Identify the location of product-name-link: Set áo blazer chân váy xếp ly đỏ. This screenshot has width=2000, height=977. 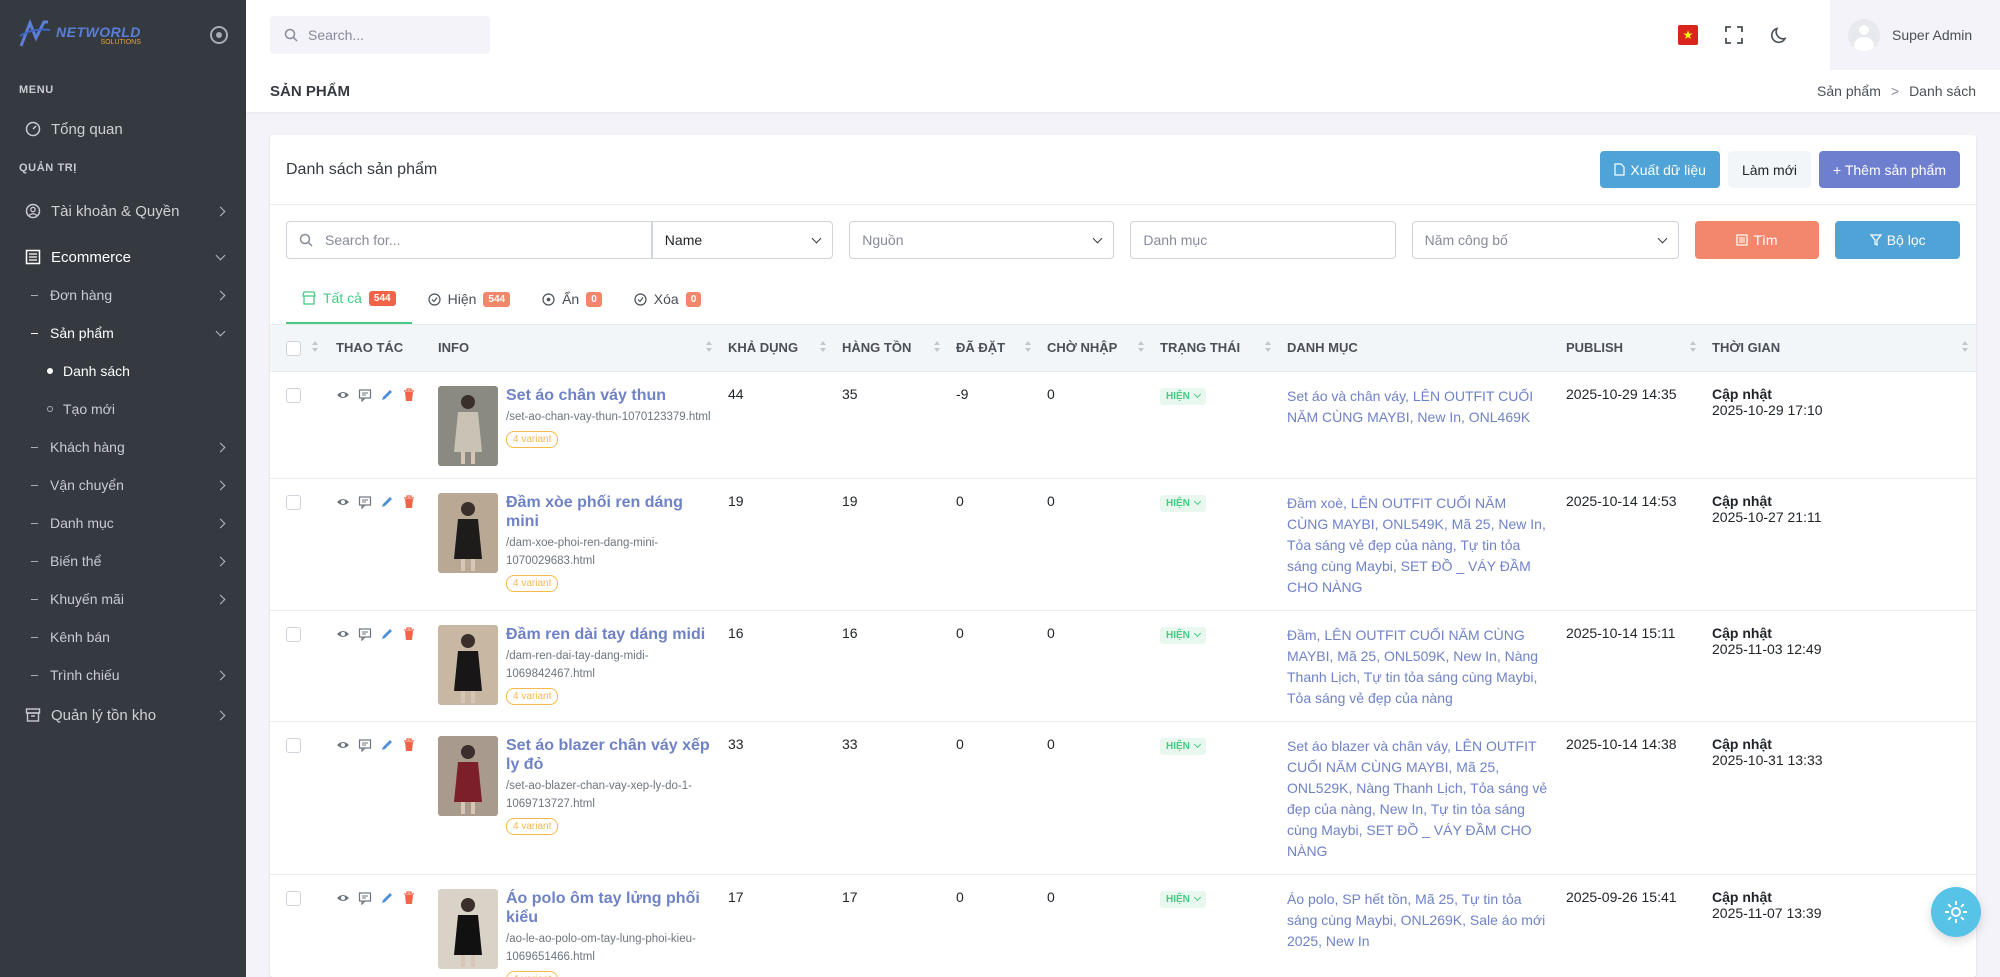
(609, 755).